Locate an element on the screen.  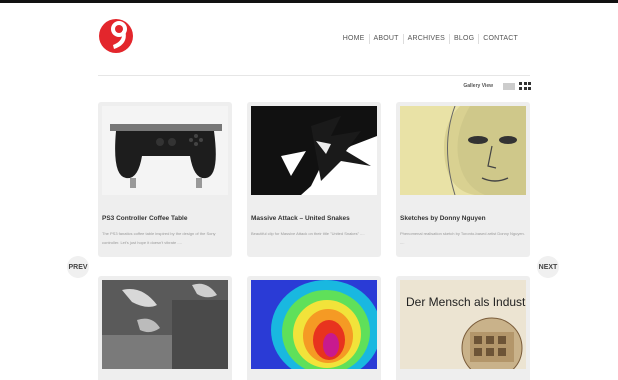
nav-archives: ARCHIVES is located at coordinates (427, 39).